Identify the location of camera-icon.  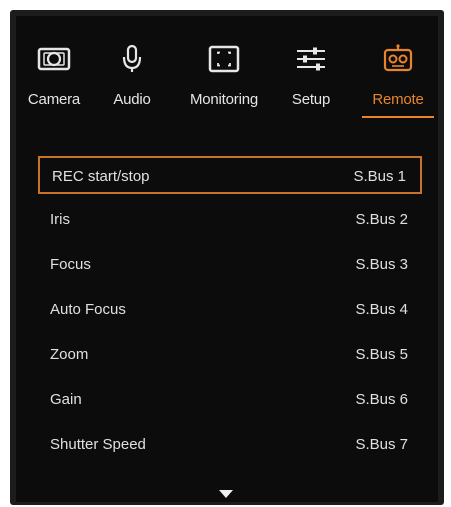
(54, 59).